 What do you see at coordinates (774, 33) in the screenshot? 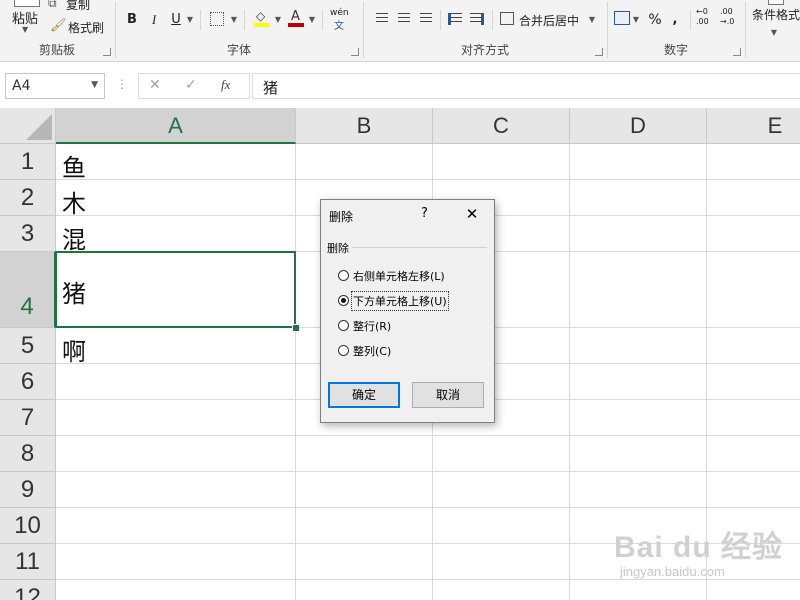
I see `conditional-format-dropdown-icon: ▼` at bounding box center [774, 33].